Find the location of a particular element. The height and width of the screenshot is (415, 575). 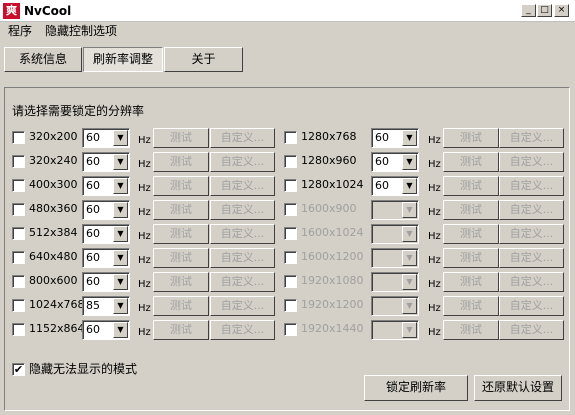

menu-hide-controls: 隐藏控制选项 is located at coordinates (81, 31).